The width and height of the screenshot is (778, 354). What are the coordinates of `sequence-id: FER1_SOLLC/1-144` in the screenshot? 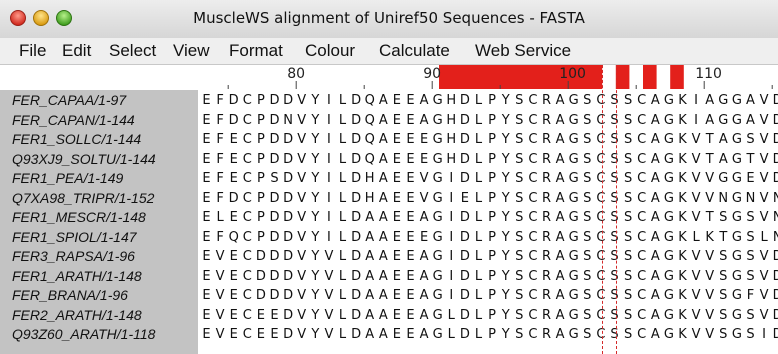 It's located at (76, 139).